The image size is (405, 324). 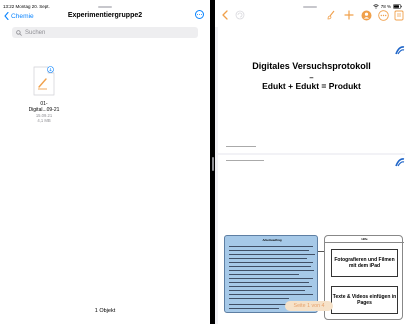 What do you see at coordinates (272, 240) in the screenshot?
I see `task-box-title: Arbeitsauftrag` at bounding box center [272, 240].